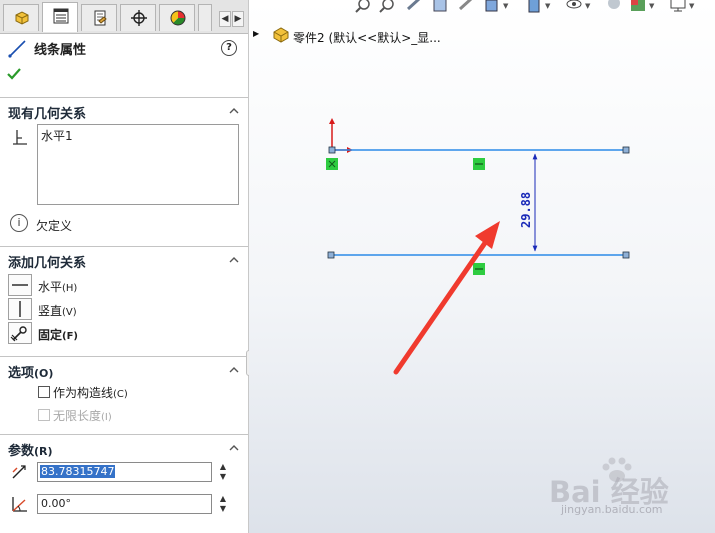 This screenshot has height=533, width=715. Describe the element at coordinates (20, 137) in the screenshot. I see `relation-symbol-icon` at that location.